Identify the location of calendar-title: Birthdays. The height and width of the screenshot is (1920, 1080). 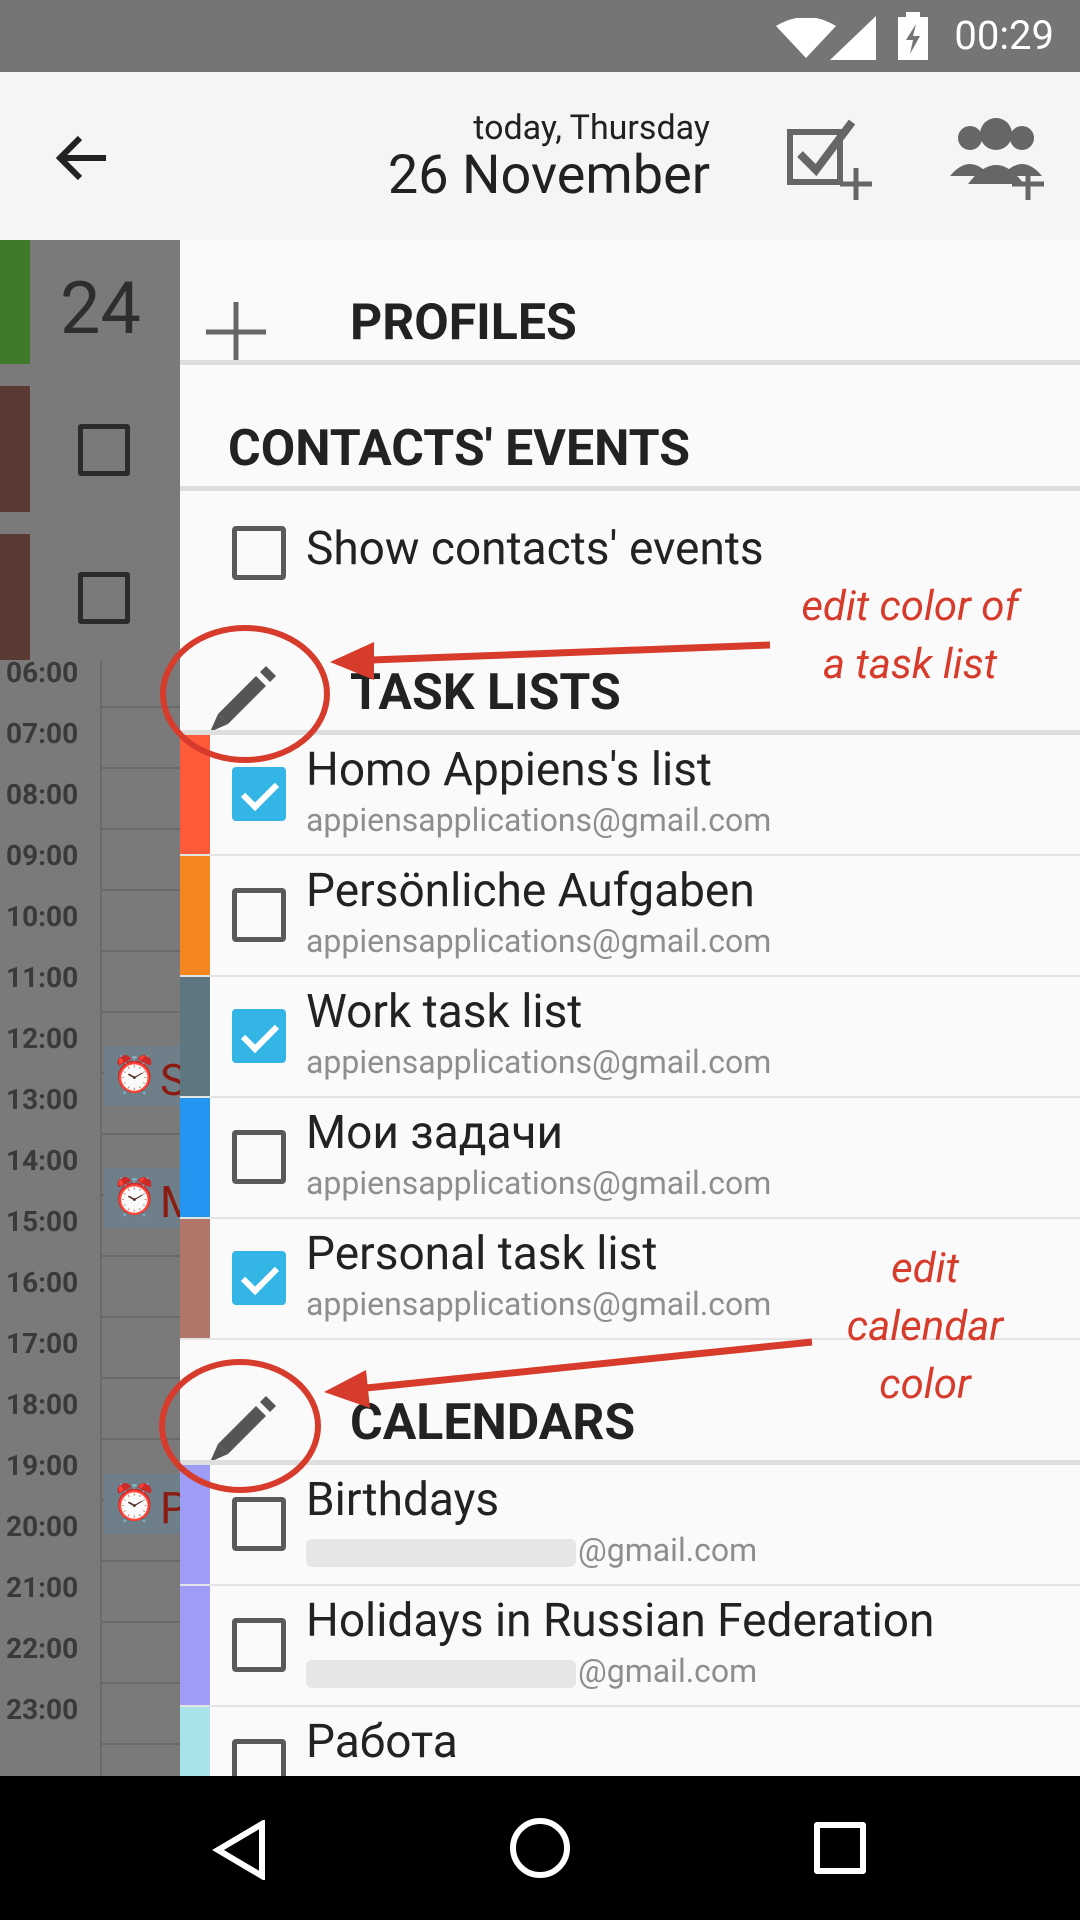
(402, 1500).